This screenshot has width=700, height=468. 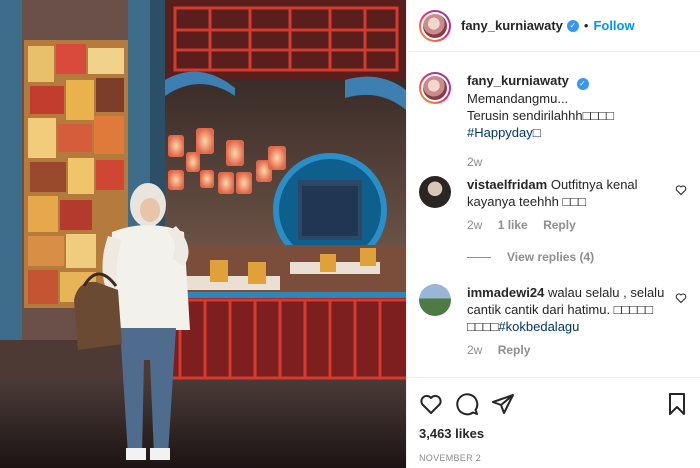 I want to click on author-avatar, so click(x=435, y=25).